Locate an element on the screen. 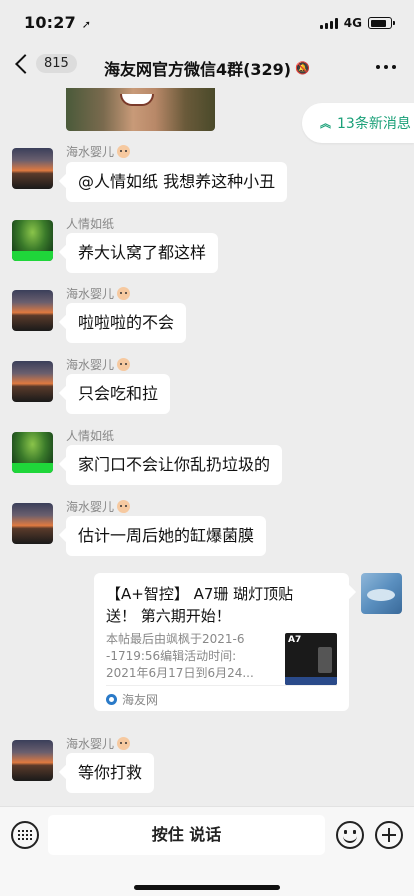 The width and height of the screenshot is (414, 896). message-bubble: 啦啦啦的不会 is located at coordinates (126, 323).